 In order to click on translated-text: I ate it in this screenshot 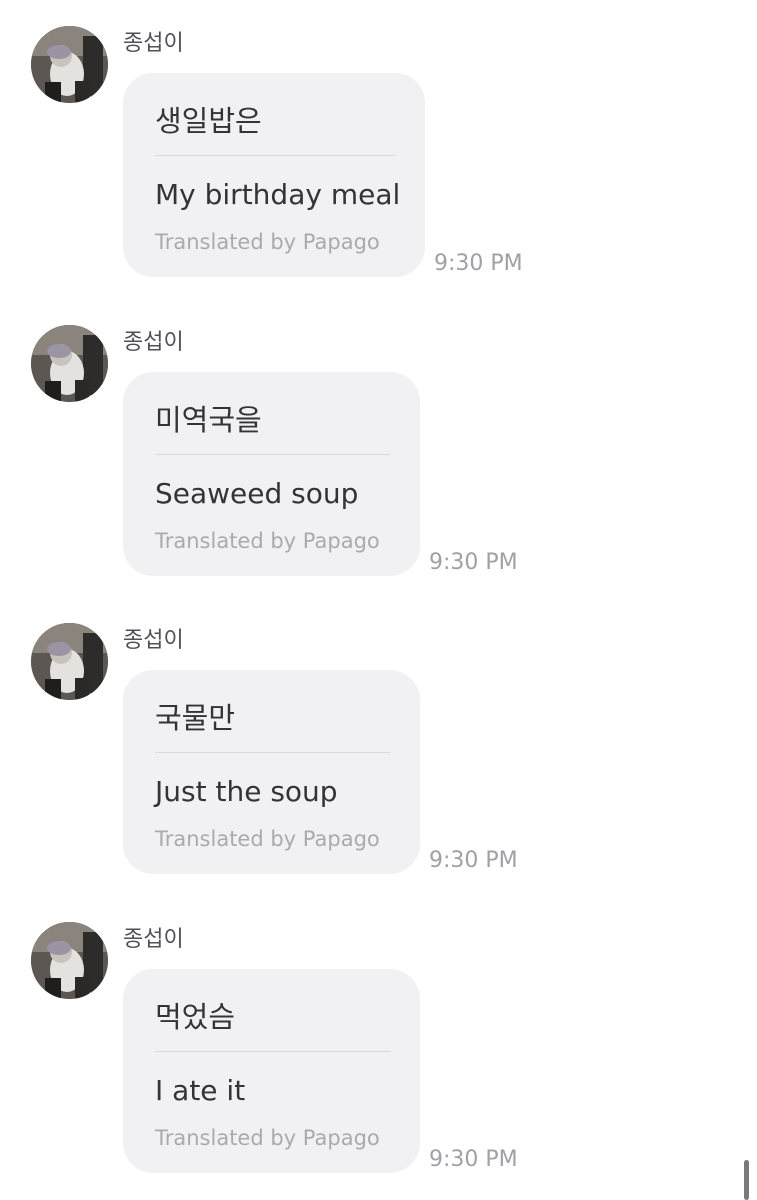, I will do `click(200, 1090)`.